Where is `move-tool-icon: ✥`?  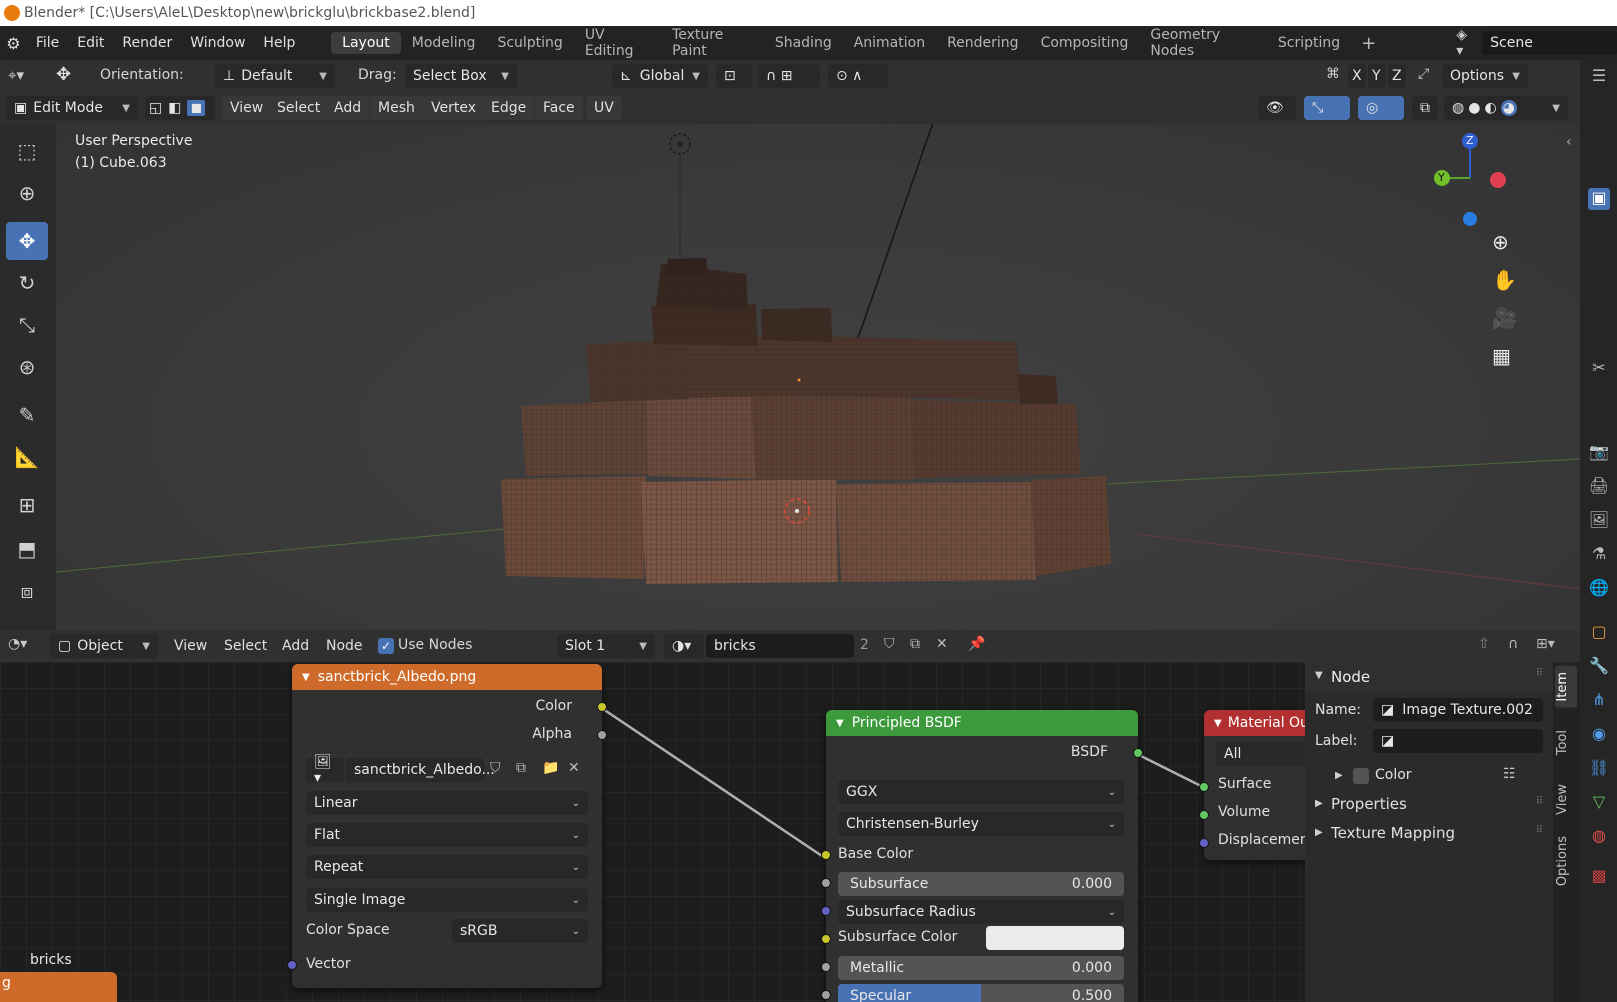
move-tool-icon: ✥ is located at coordinates (27, 241).